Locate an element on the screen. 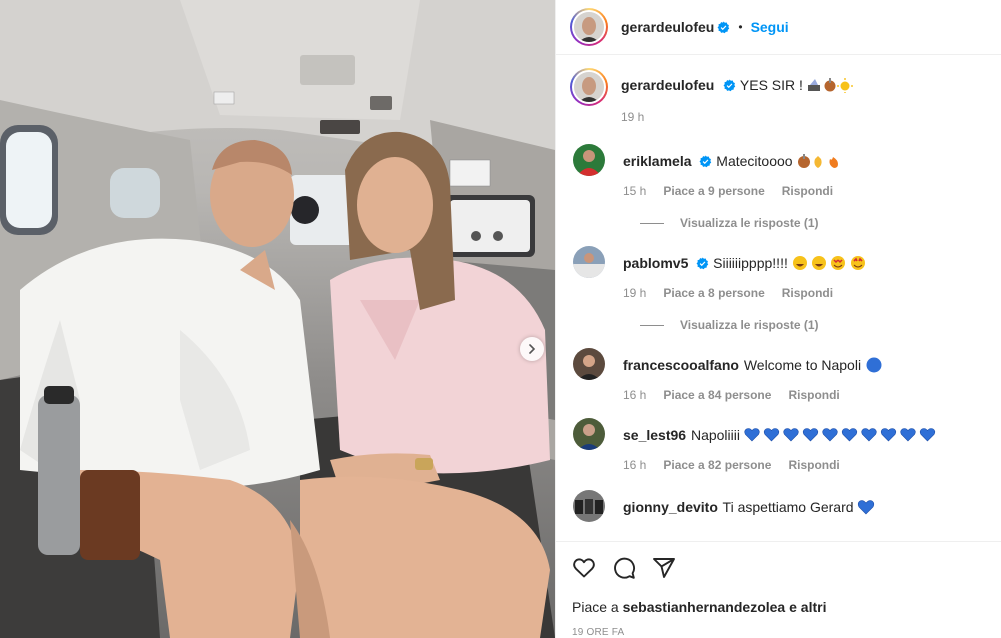 The image size is (1001, 638). comment-text: Siiiiiipppp!!!! is located at coordinates (750, 263).